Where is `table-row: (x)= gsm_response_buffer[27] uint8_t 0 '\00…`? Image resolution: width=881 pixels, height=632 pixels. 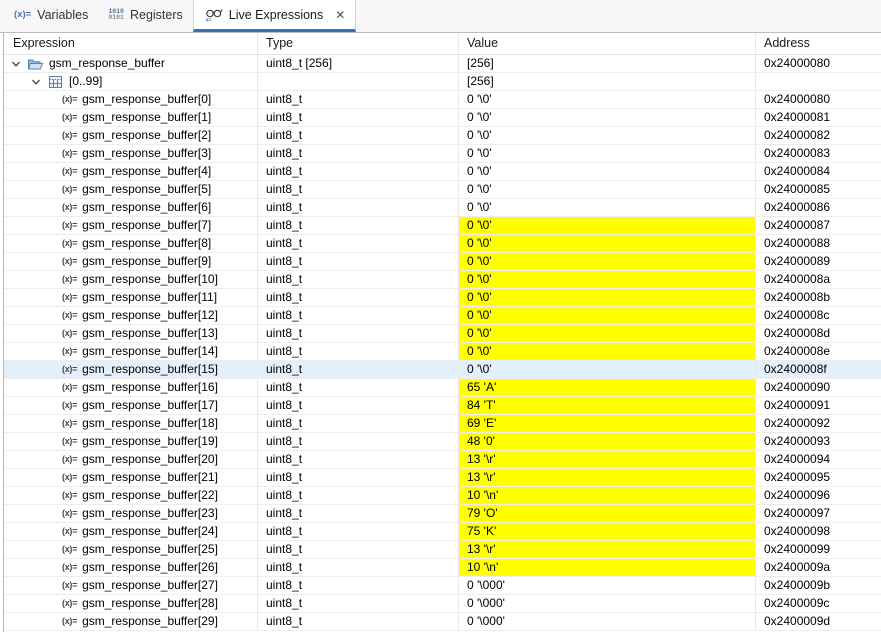
table-row: (x)= gsm_response_buffer[27] uint8_t 0 '\00… is located at coordinates (442, 586).